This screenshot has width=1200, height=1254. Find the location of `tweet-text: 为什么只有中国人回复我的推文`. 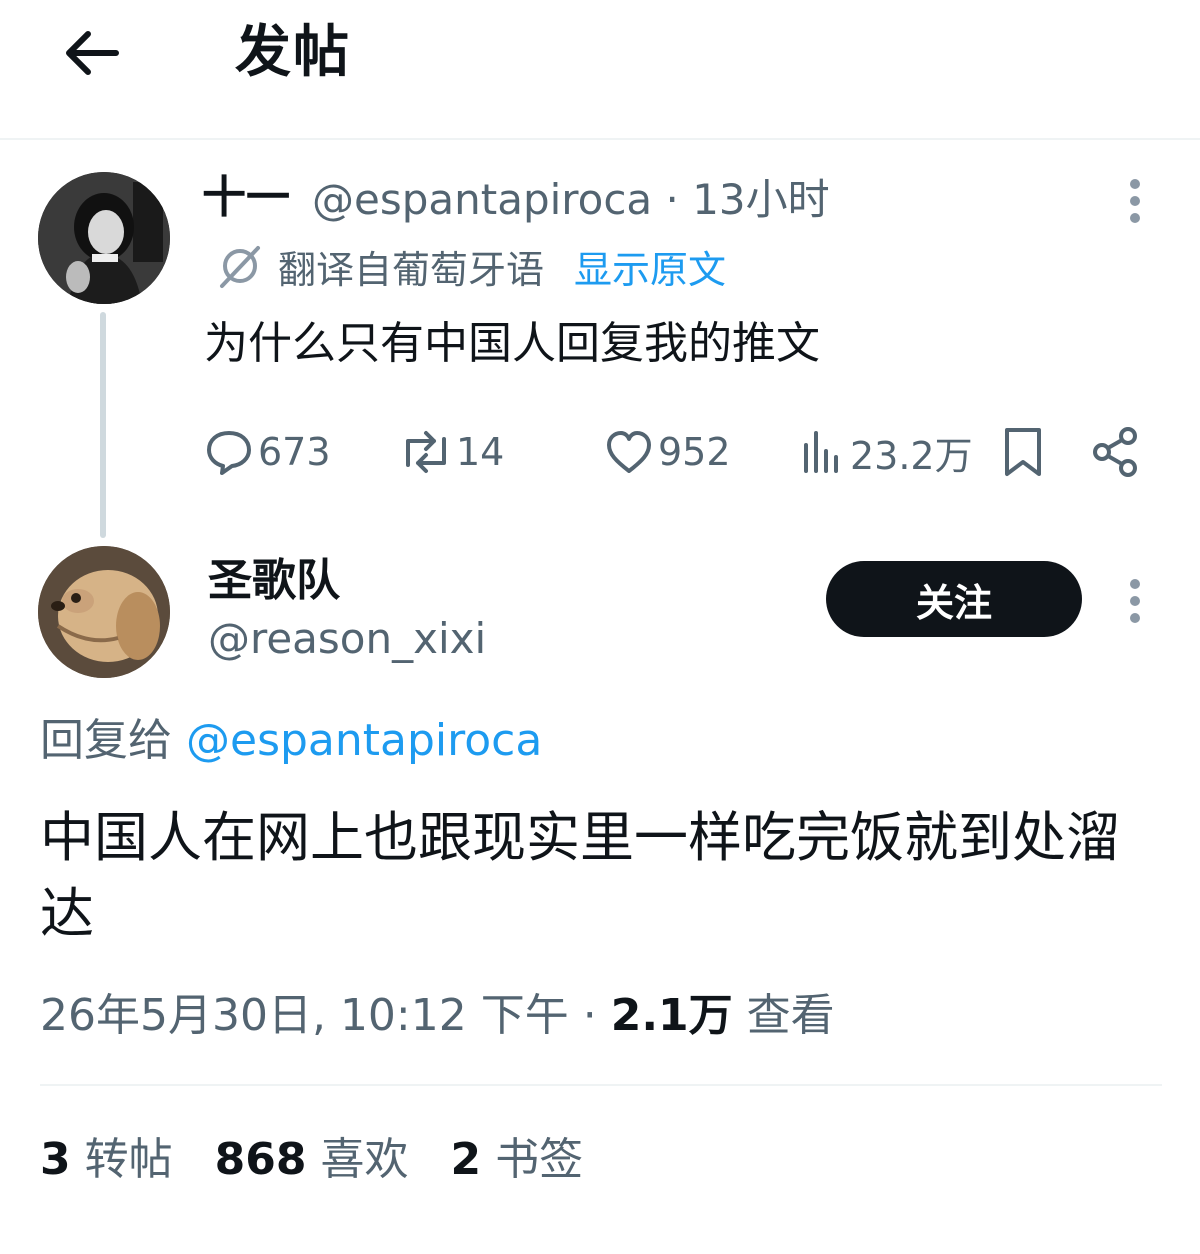

tweet-text: 为什么只有中国人回复我的推文 is located at coordinates (512, 343).